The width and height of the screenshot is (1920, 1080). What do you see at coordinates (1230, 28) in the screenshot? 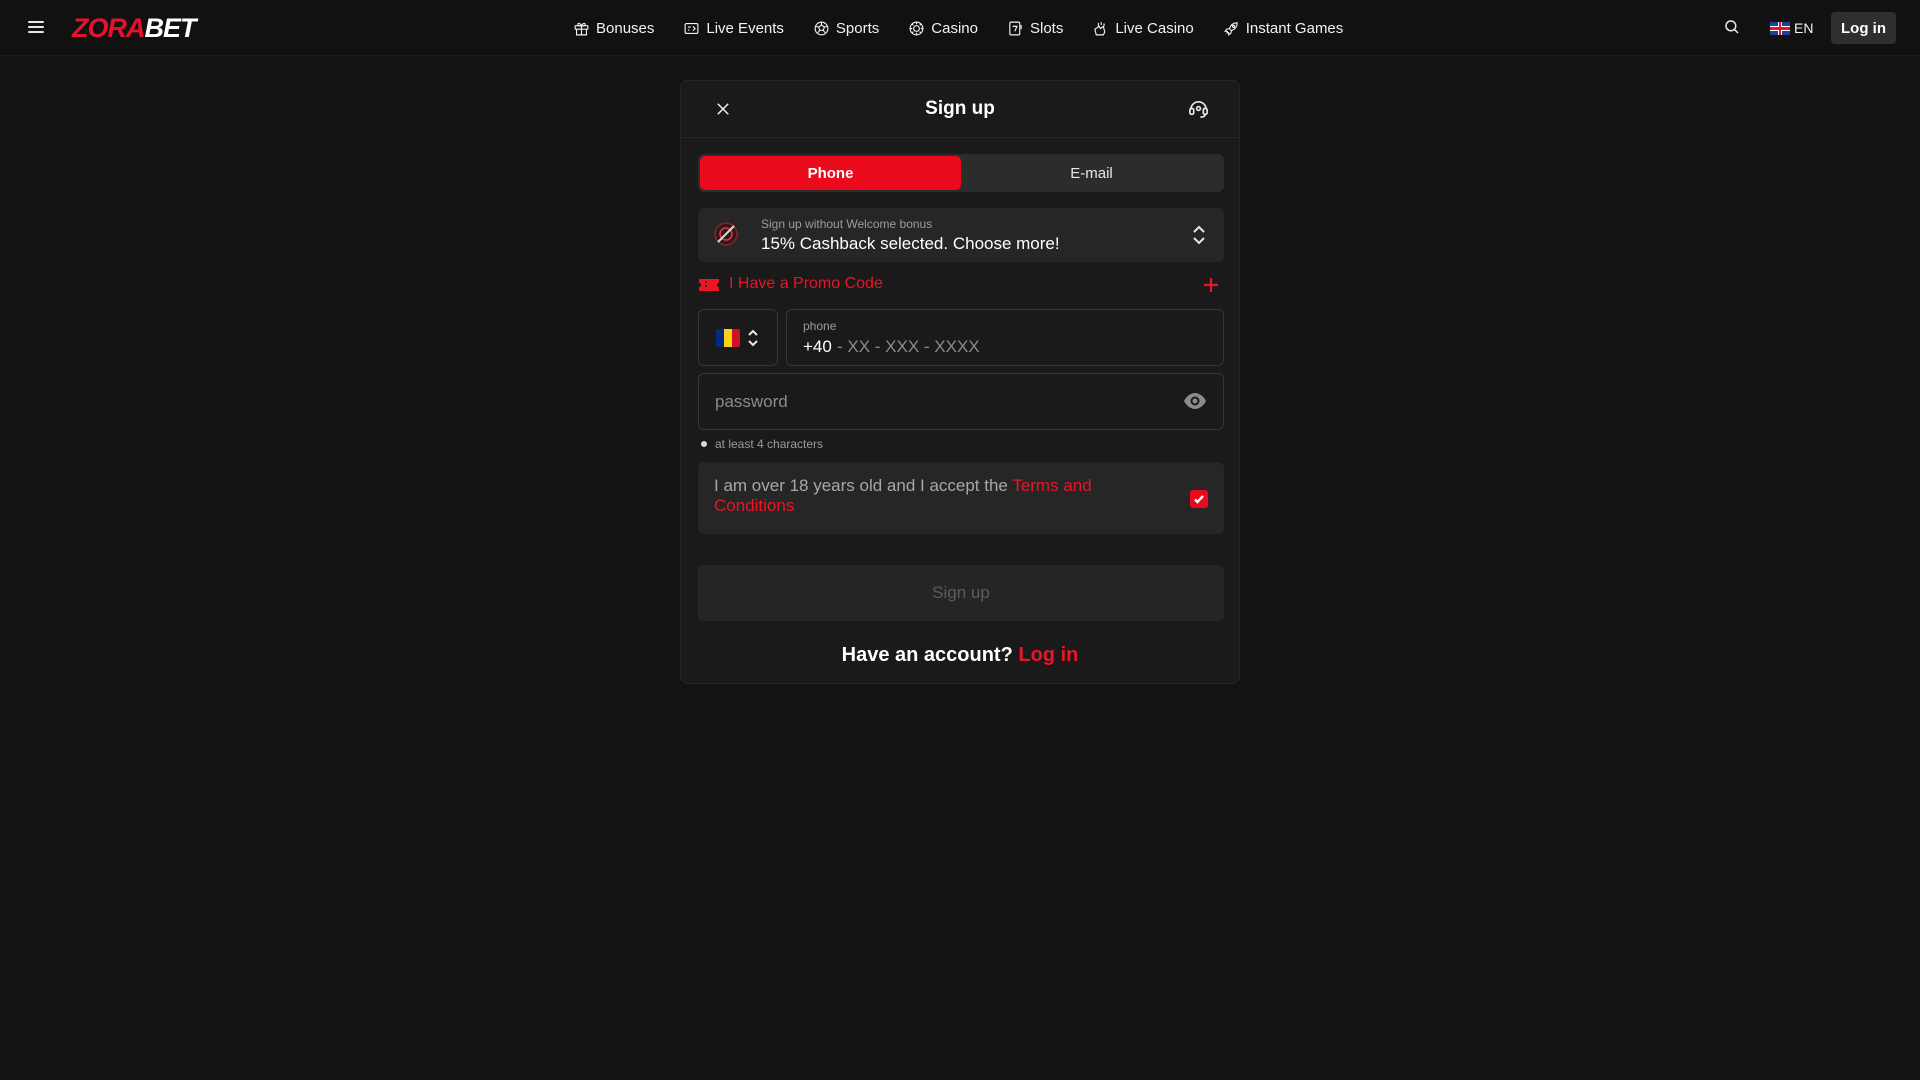
I see `rocket-icon` at bounding box center [1230, 28].